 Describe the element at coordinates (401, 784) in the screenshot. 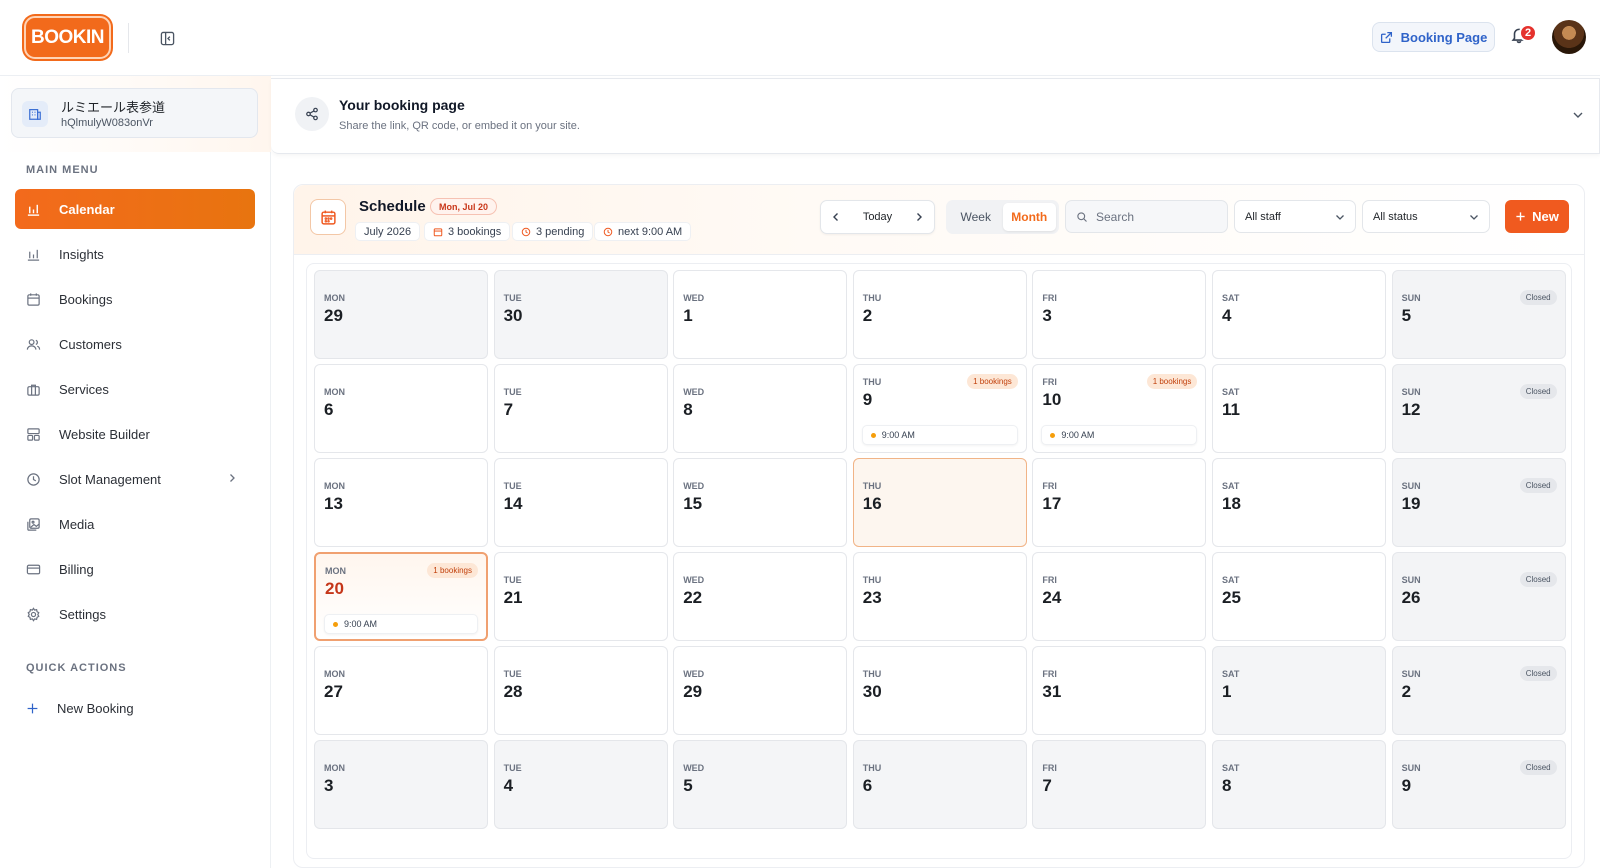

I see `calendar-day-cell: MON 3` at that location.